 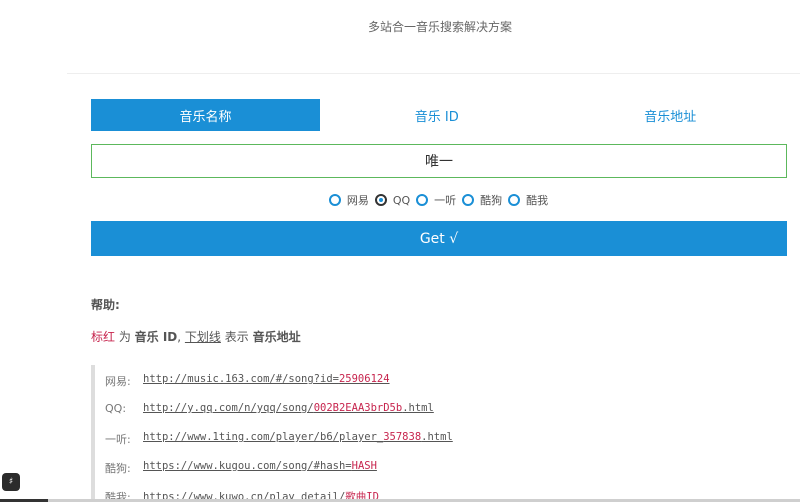 I want to click on url-id: HASH, so click(x=364, y=466).